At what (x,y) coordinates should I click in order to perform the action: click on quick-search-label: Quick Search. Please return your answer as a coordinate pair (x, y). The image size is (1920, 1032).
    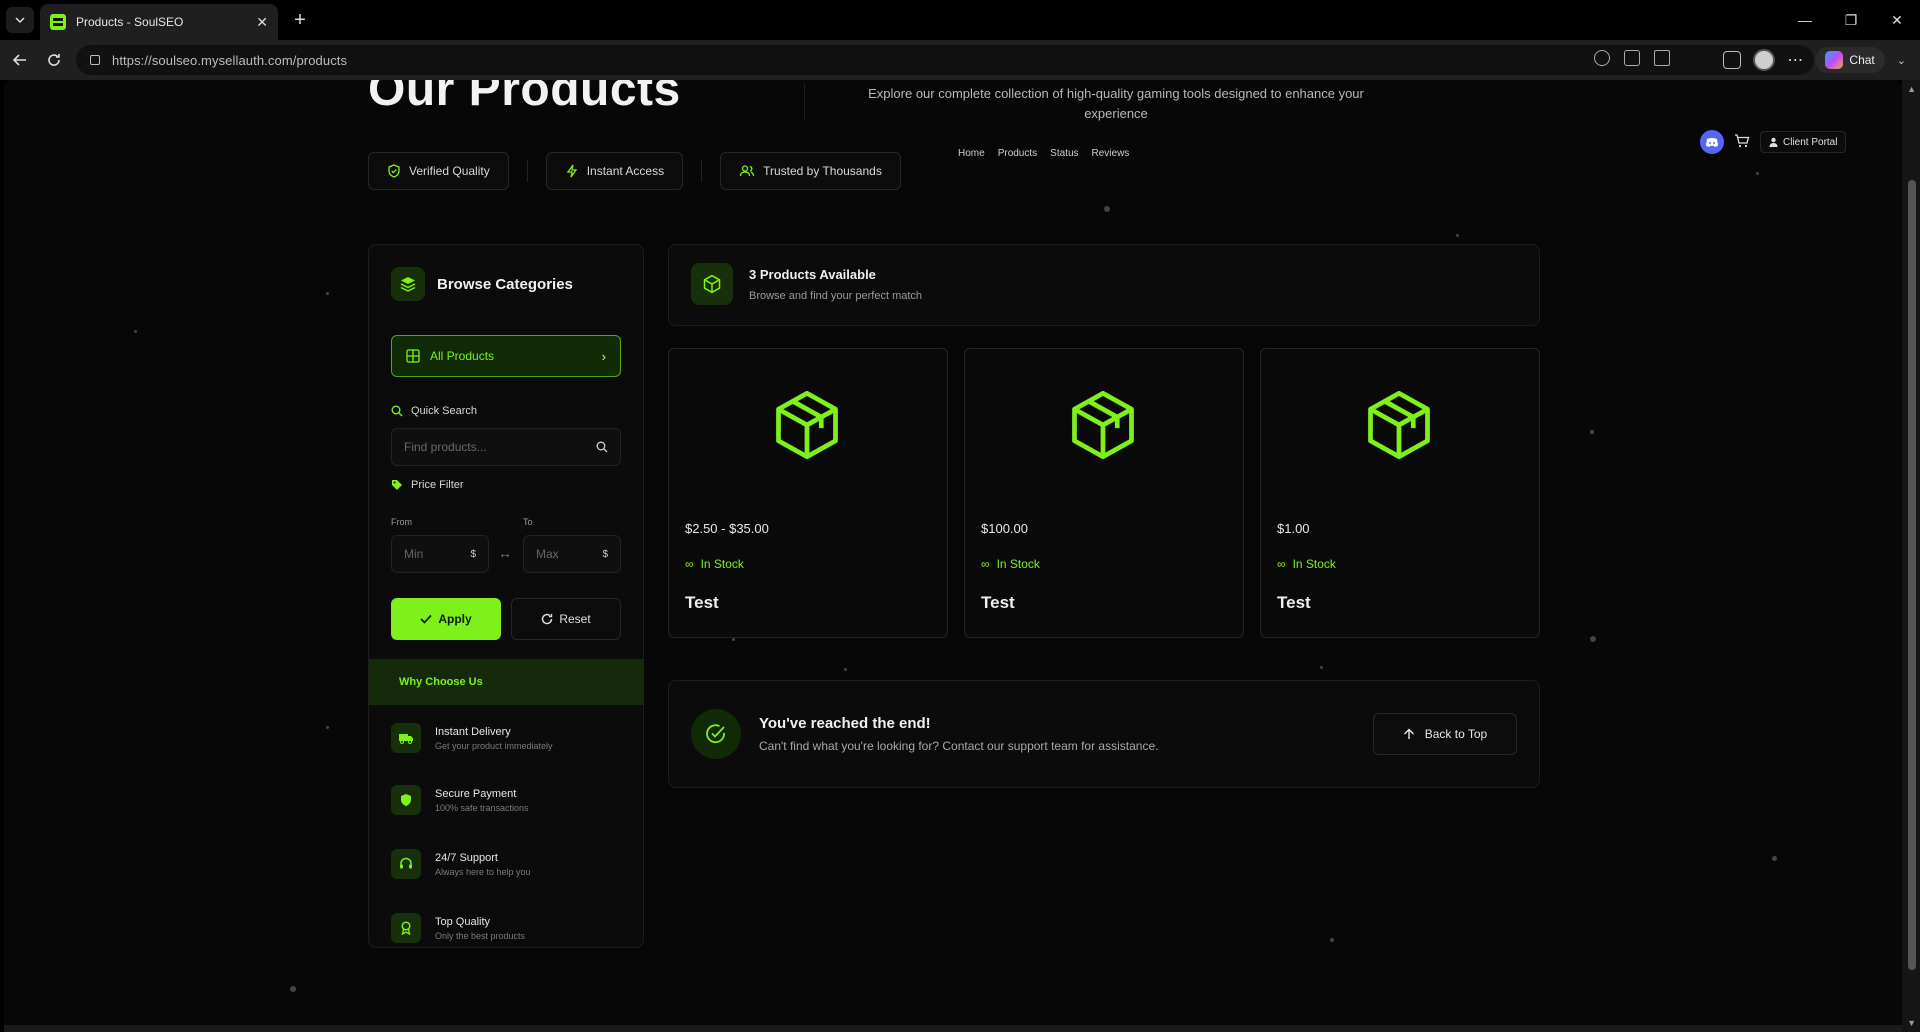
    Looking at the image, I should click on (434, 411).